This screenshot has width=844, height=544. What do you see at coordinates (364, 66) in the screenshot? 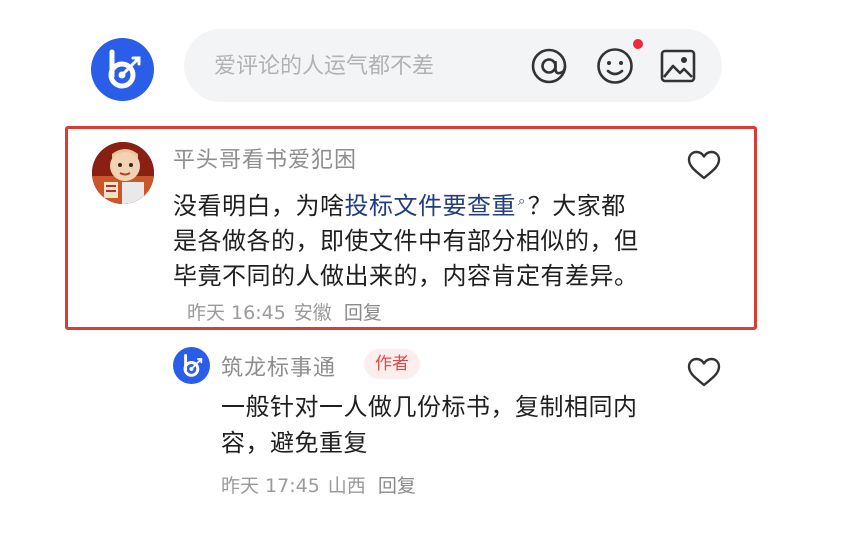
I see `comment-input` at bounding box center [364, 66].